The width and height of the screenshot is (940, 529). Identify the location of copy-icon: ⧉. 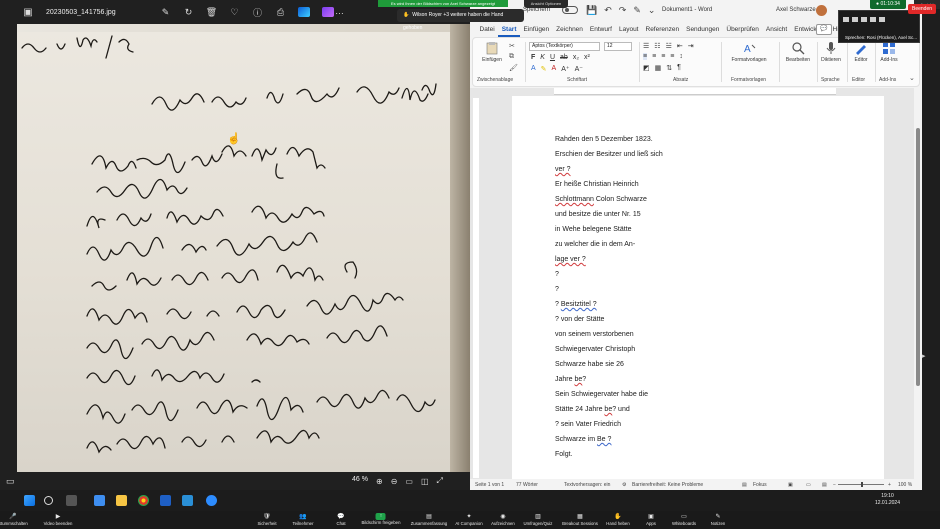
(511, 57).